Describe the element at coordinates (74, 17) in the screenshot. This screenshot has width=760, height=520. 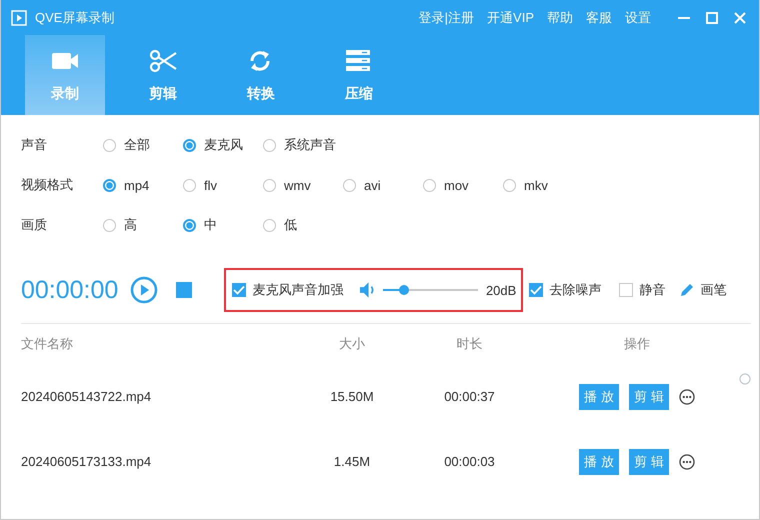
I see `window-title: QVE屏幕录制` at that location.